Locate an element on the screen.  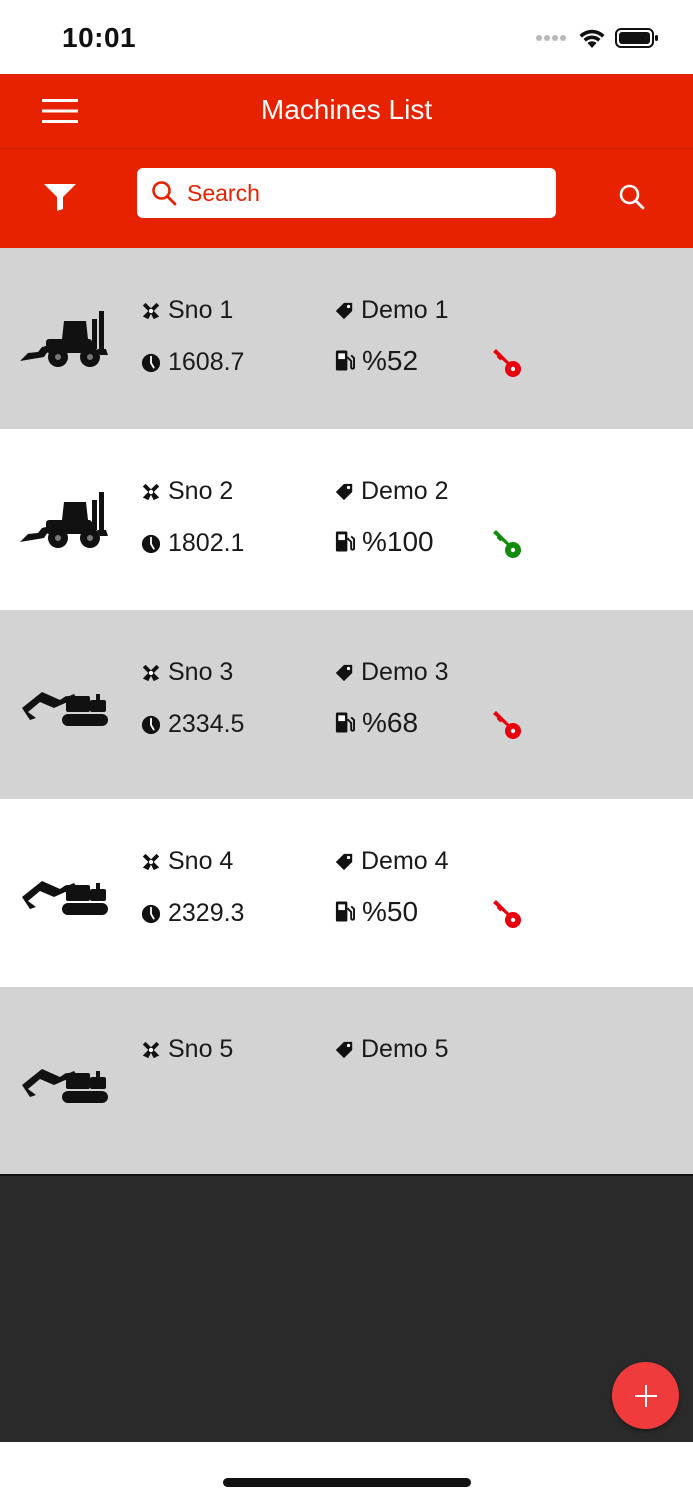
machine-list-item: Sno 3 Demo 3 2334.5 %68 is located at coordinates (346, 704).